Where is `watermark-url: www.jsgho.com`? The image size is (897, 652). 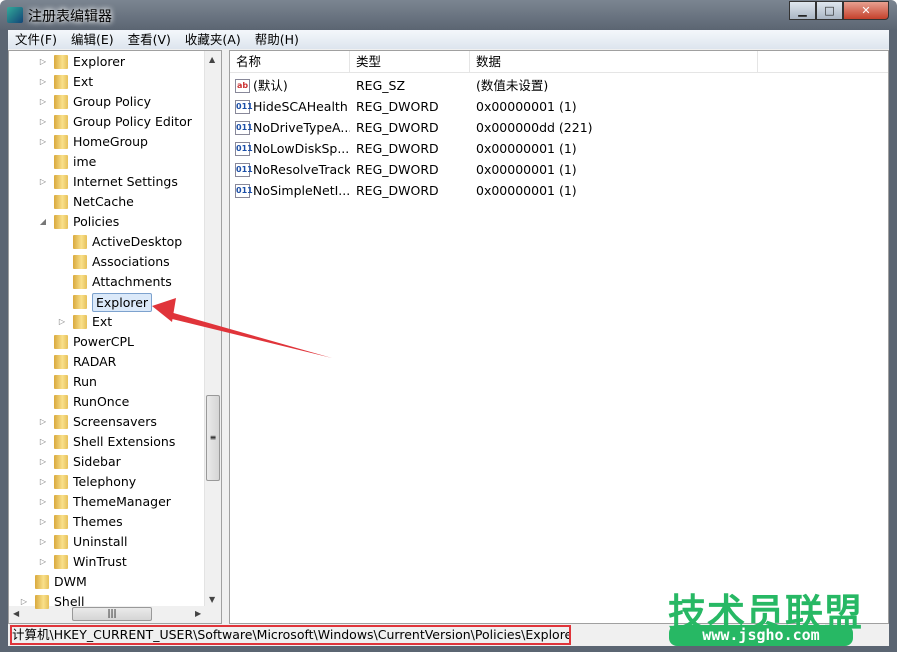
watermark-url: www.jsgho.com is located at coordinates (761, 635).